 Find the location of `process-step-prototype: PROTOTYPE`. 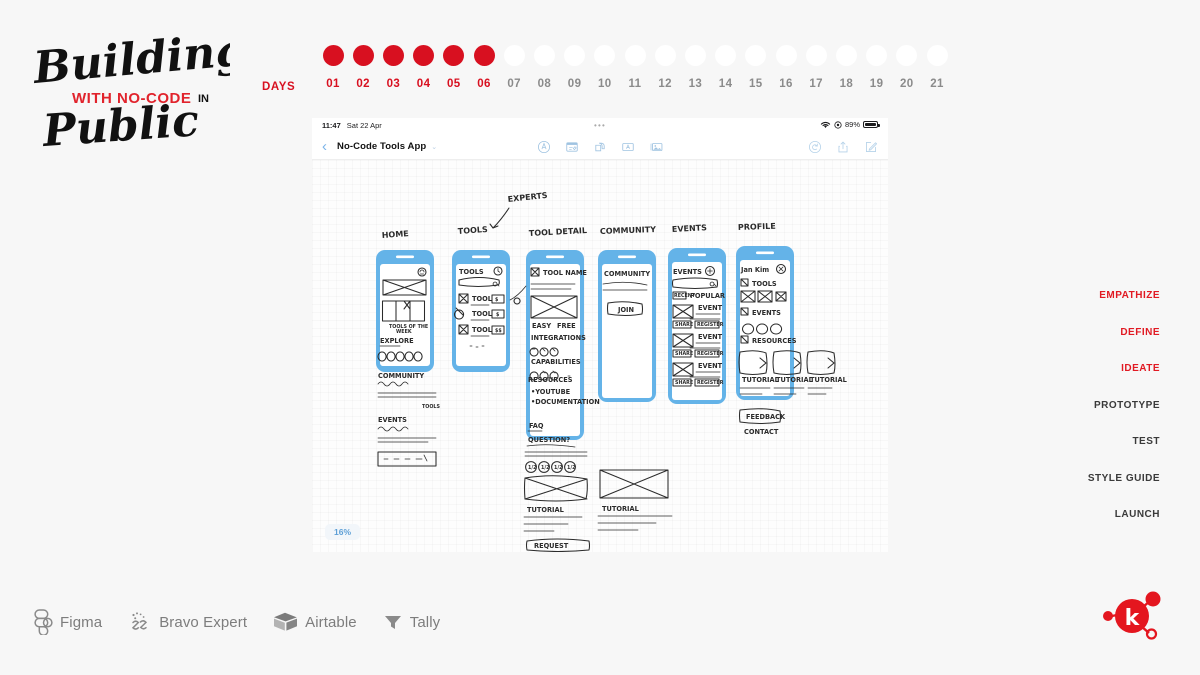

process-step-prototype: PROTOTYPE is located at coordinates (1090, 405).